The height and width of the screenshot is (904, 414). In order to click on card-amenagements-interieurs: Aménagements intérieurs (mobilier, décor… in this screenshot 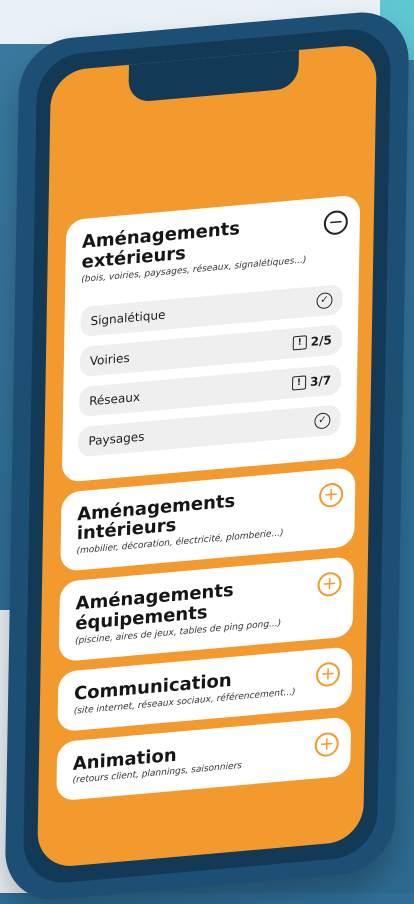, I will do `click(208, 519)`.